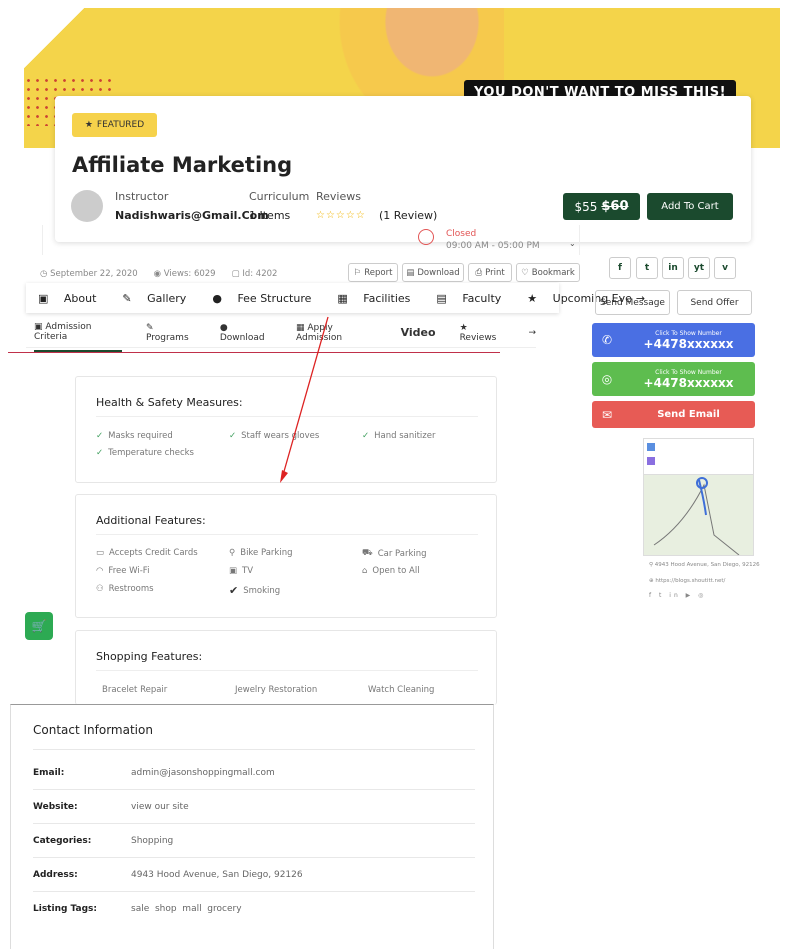 This screenshot has height=949, width=797. Describe the element at coordinates (699, 268) in the screenshot. I see `youtube-icon: yt` at that location.